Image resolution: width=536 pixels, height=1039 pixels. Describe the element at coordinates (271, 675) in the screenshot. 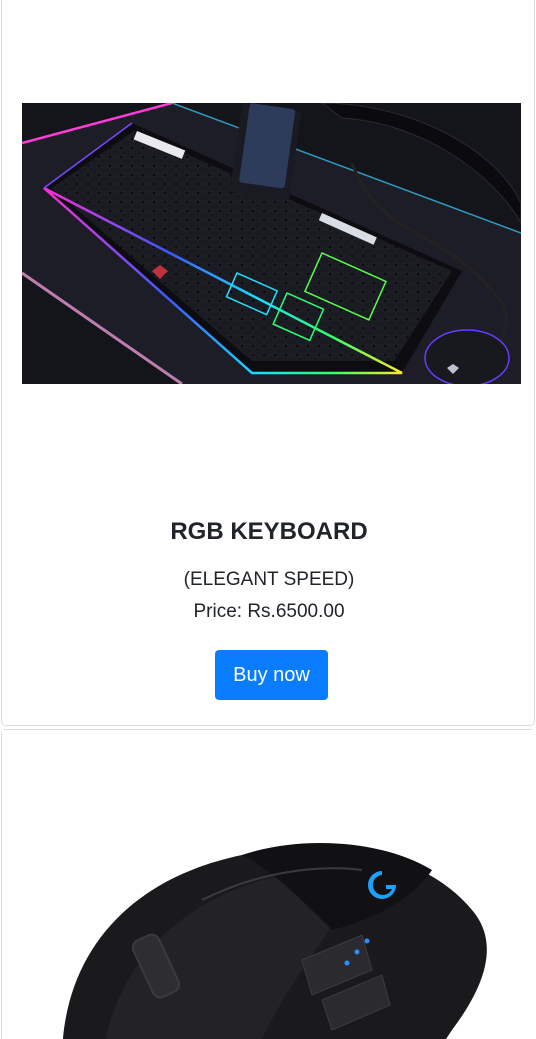

I see `buy-now-button: Buy now` at that location.